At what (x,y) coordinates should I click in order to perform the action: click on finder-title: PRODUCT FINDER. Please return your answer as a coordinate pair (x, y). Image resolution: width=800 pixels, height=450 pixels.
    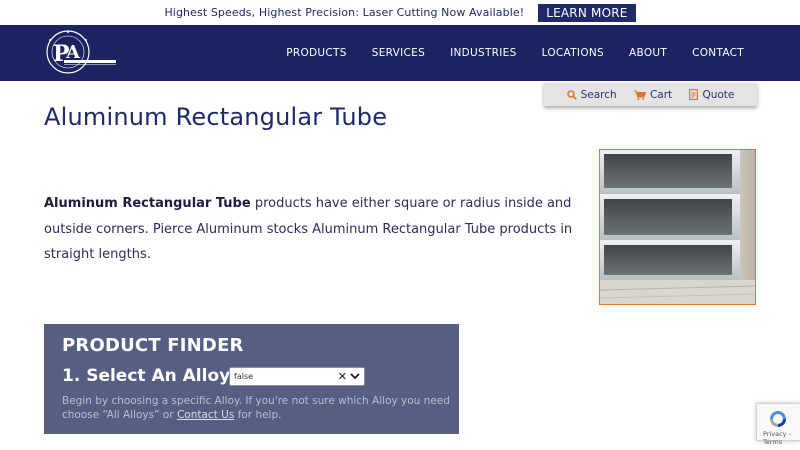
    Looking at the image, I should click on (153, 345).